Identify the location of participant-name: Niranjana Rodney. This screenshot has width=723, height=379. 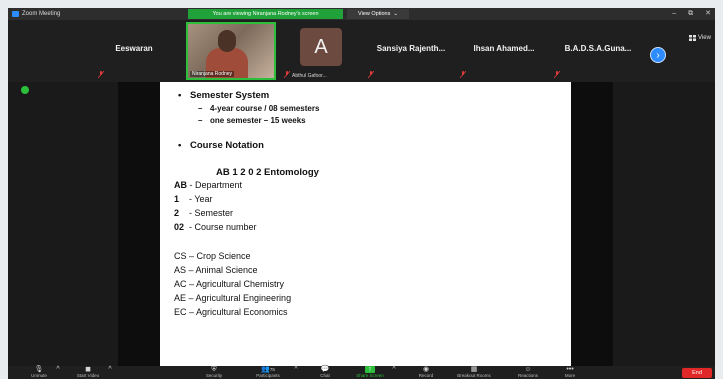
(212, 74).